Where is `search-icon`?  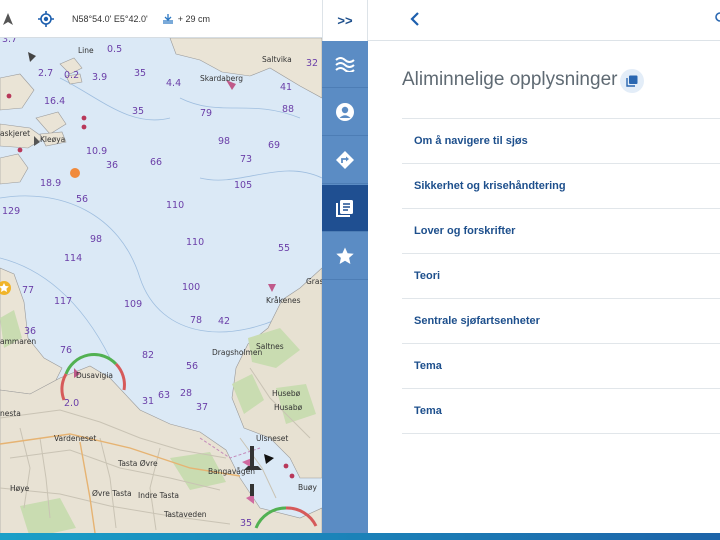
search-icon is located at coordinates (716, 19).